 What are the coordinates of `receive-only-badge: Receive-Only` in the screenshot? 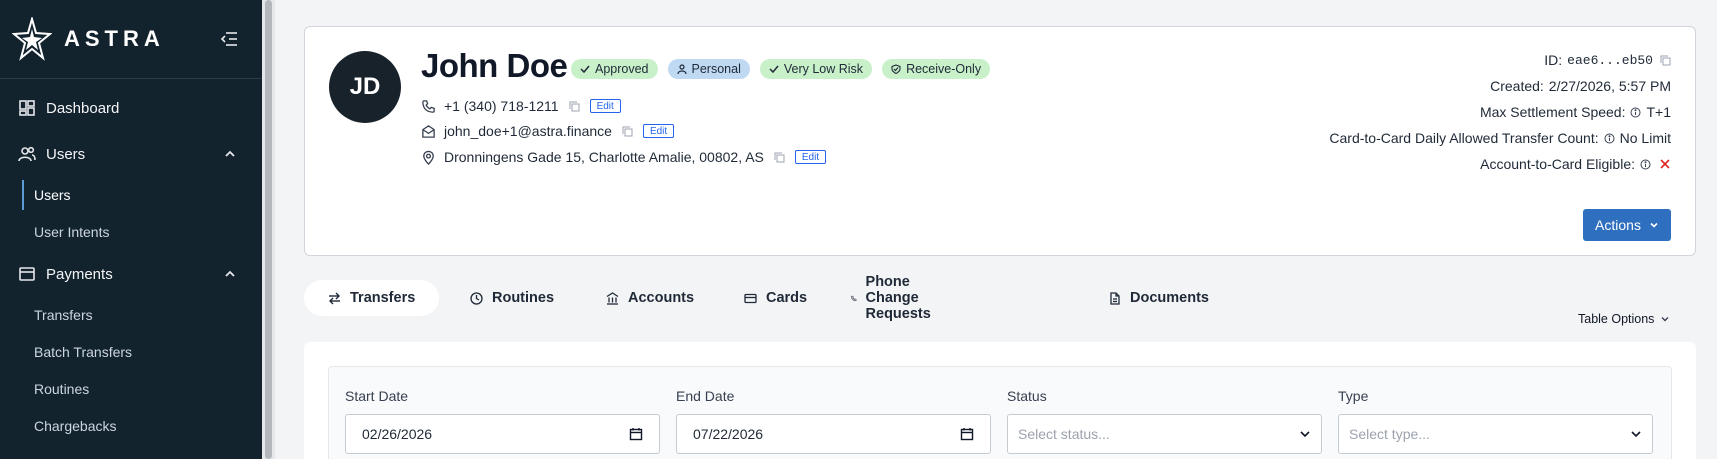 It's located at (936, 69).